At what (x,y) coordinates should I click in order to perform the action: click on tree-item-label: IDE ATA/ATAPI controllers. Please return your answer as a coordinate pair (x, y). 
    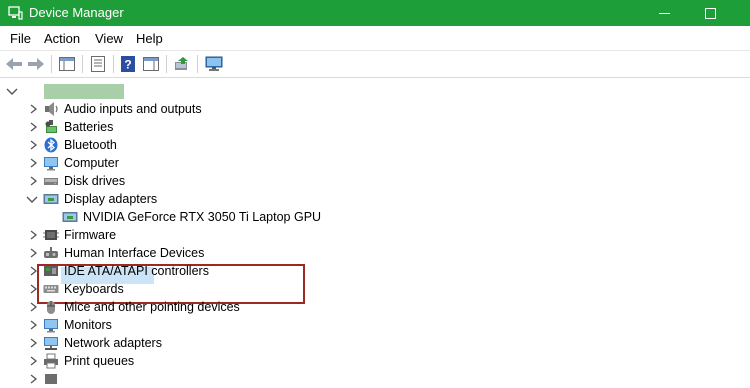
    Looking at the image, I should click on (136, 271).